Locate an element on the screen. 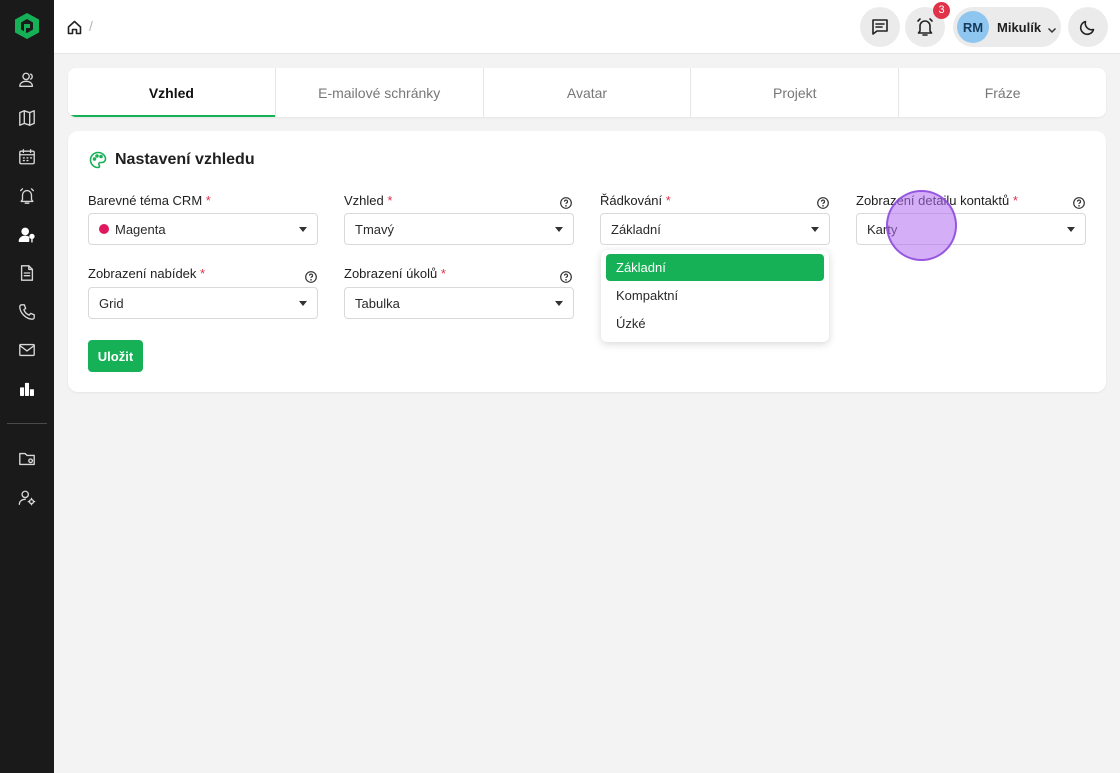  tab-avatar: Avatar is located at coordinates (588, 92).